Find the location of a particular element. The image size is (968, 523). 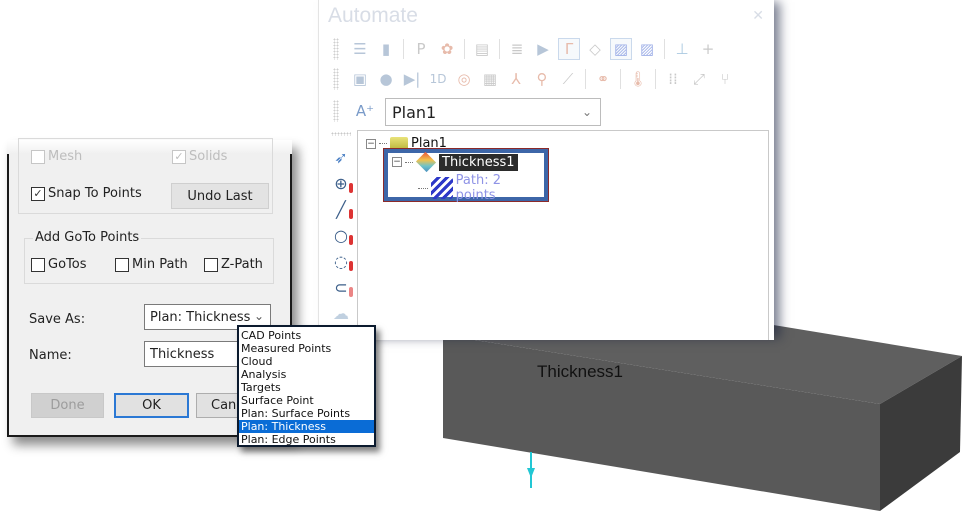

arrows-icon: ⤢ is located at coordinates (699, 79).